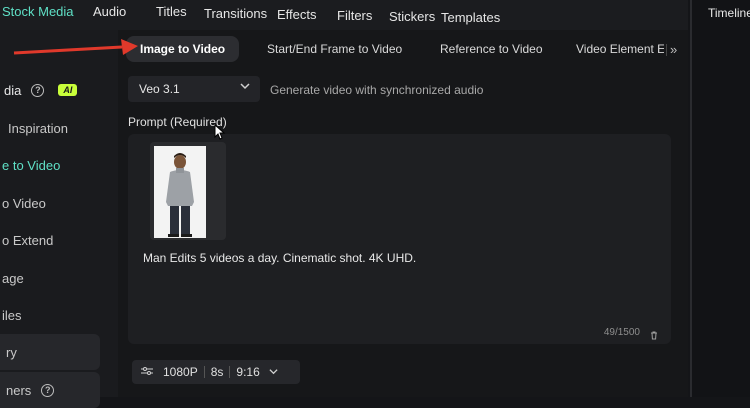 The image size is (750, 408). What do you see at coordinates (177, 122) in the screenshot?
I see `prompt-label: Prompt (Required)` at bounding box center [177, 122].